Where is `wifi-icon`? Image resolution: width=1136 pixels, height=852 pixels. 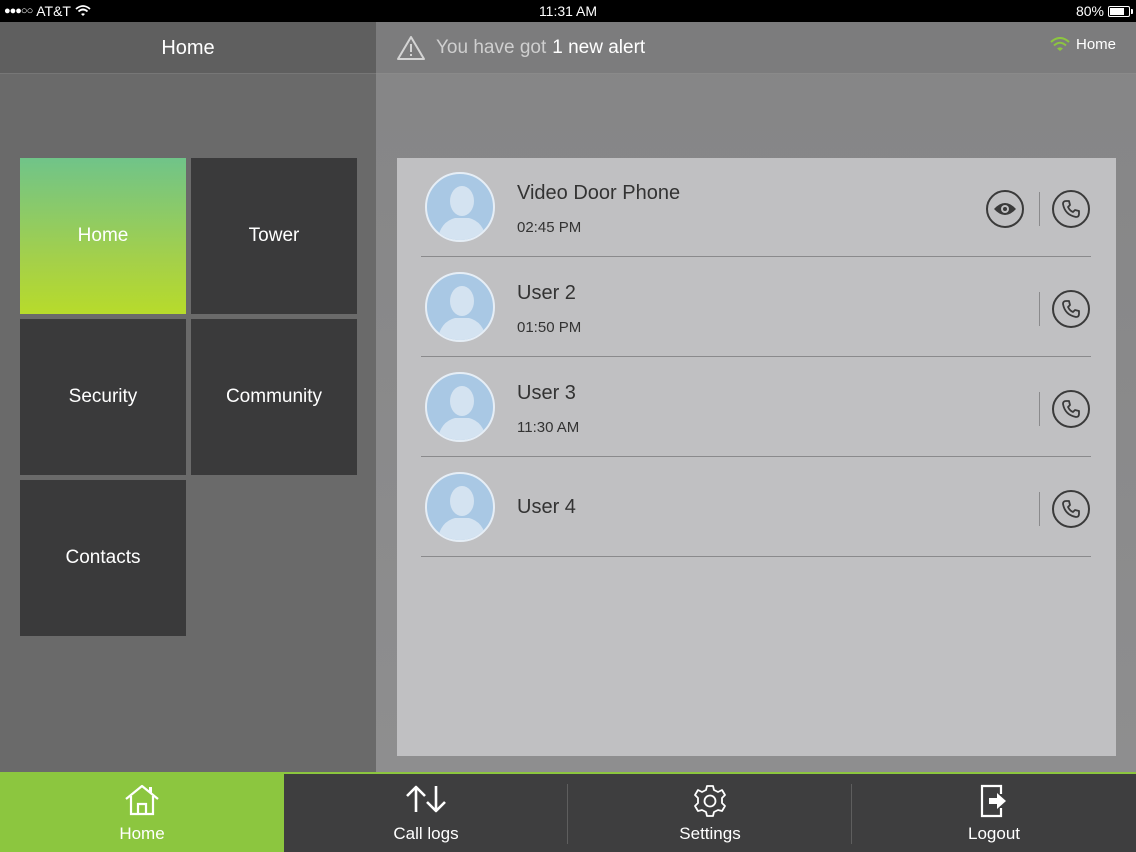
wifi-icon is located at coordinates (1060, 44).